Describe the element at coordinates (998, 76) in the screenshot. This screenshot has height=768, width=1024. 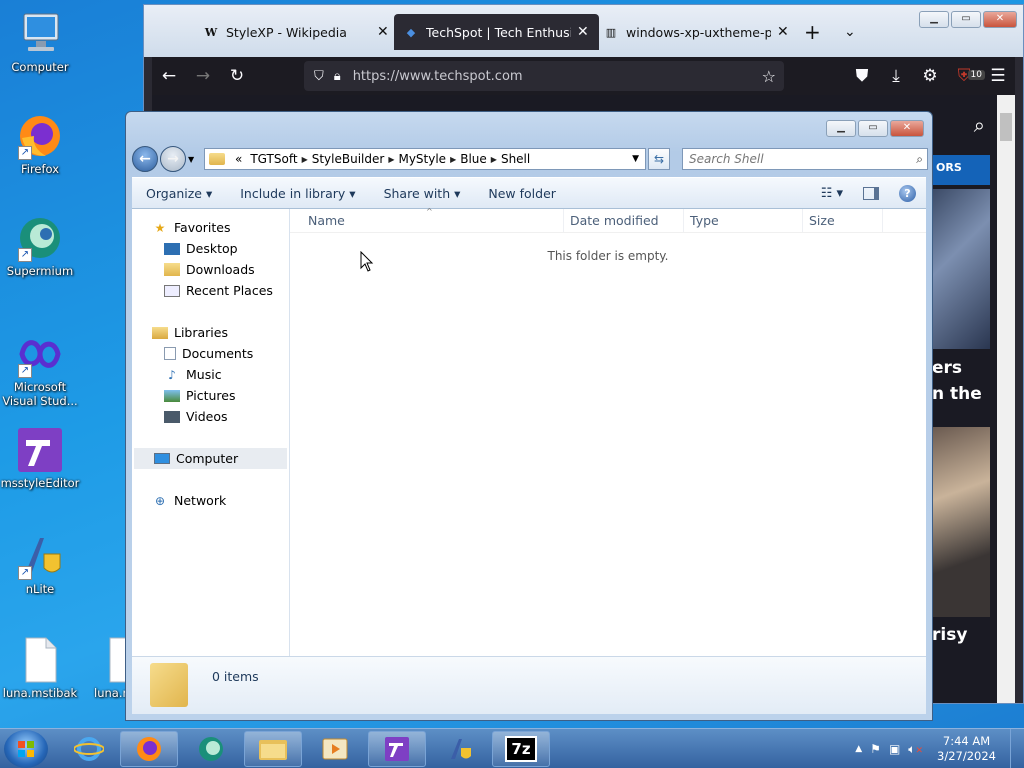
I see `menu-icon: ☰` at that location.